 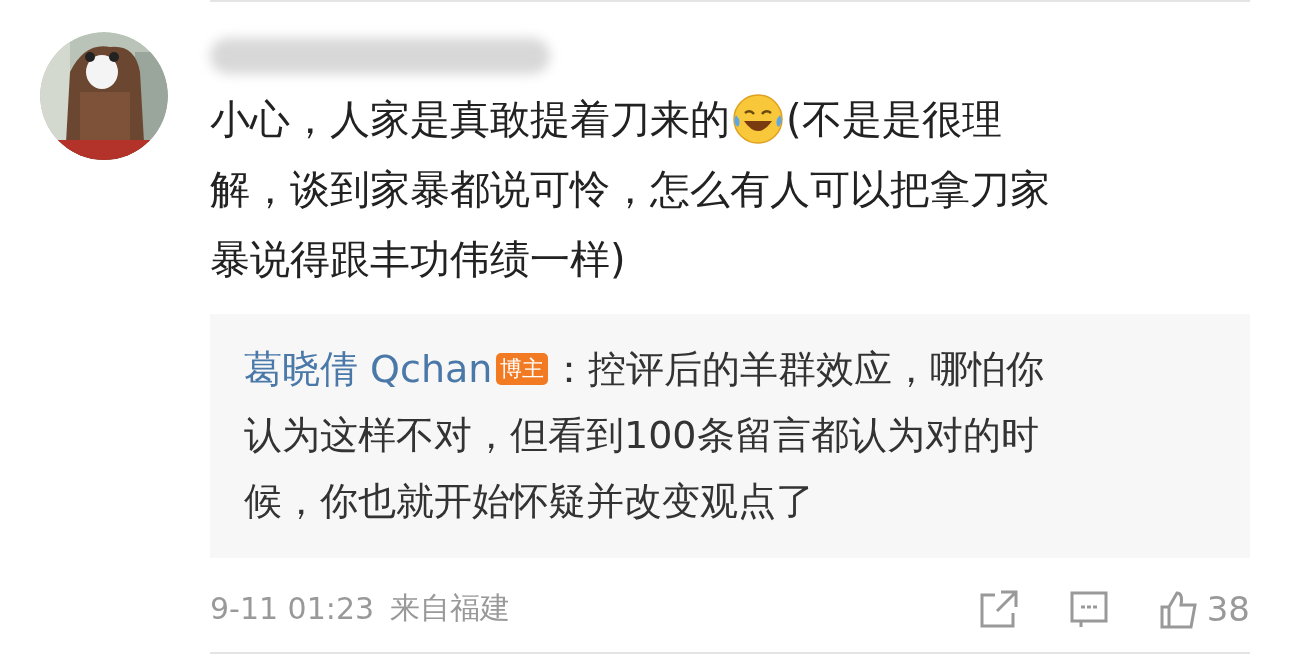 What do you see at coordinates (797, 369) in the screenshot?
I see `reply-text: ：控评后的羊群效应，哪怕你` at bounding box center [797, 369].